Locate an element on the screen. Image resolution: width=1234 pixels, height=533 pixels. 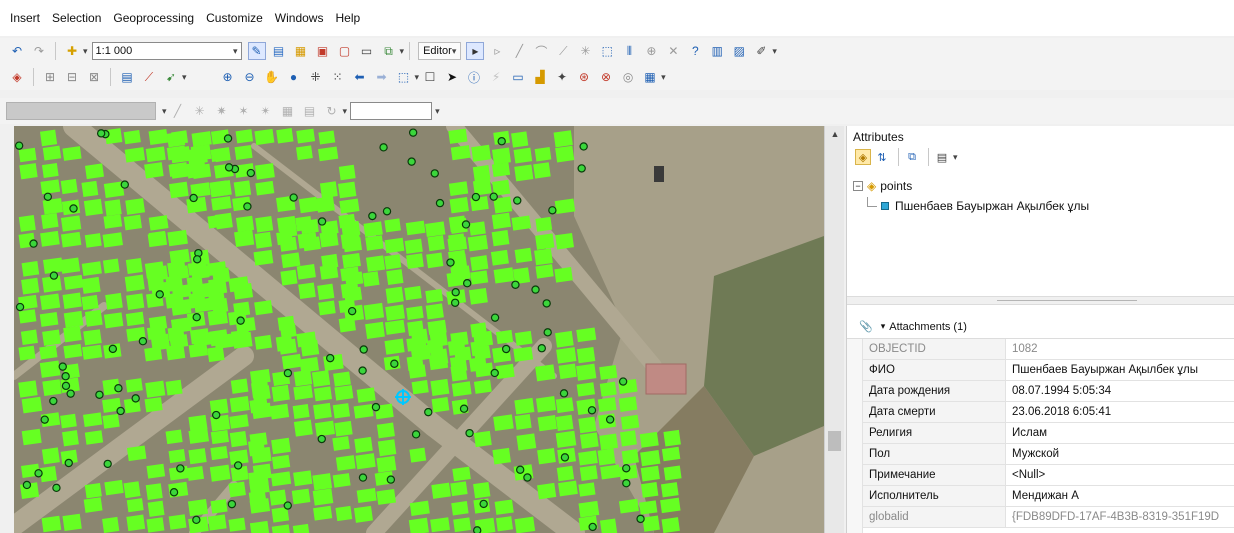
menu-insert: Insert is located at coordinates (25, 18).